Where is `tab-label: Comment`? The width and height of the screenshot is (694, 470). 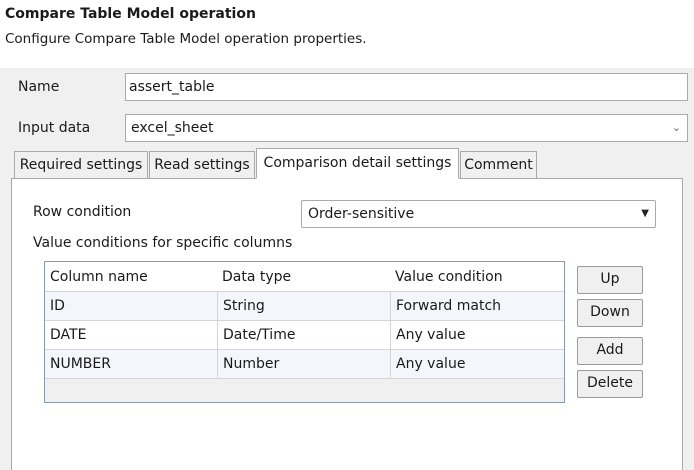
tab-label: Comment is located at coordinates (498, 165).